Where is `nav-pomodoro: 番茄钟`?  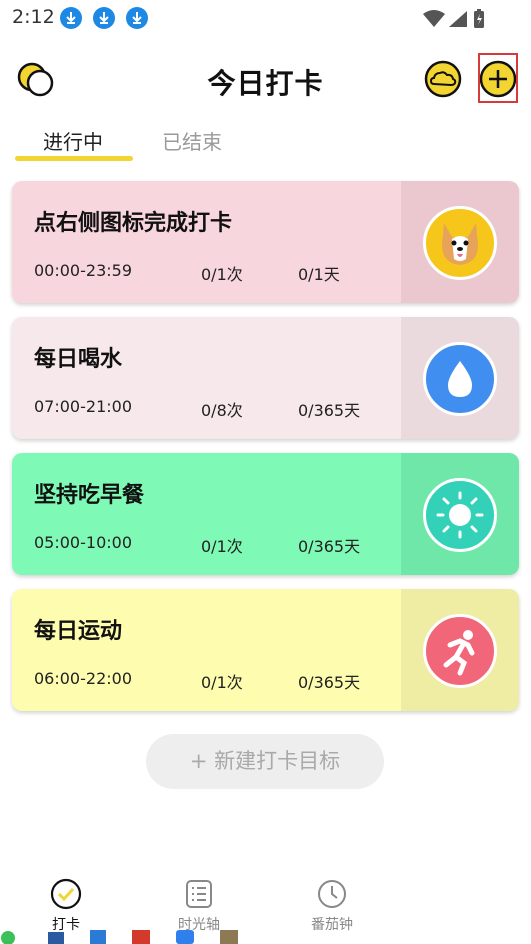 nav-pomodoro: 番茄钟 is located at coordinates (332, 906).